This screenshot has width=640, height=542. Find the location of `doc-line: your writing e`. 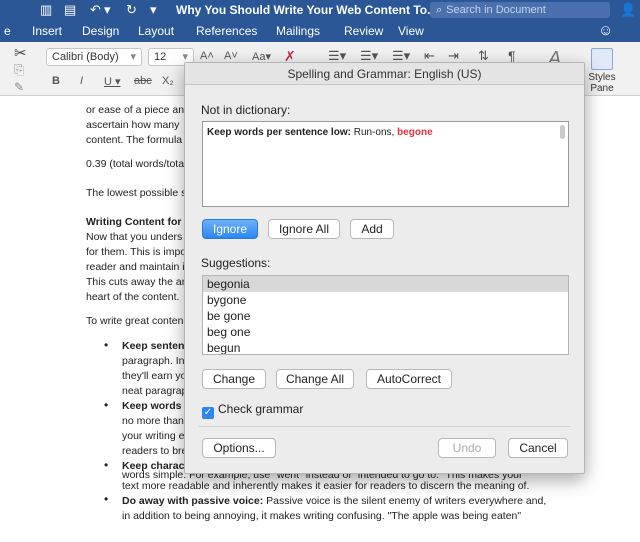

doc-line: your writing e is located at coordinates (153, 436).